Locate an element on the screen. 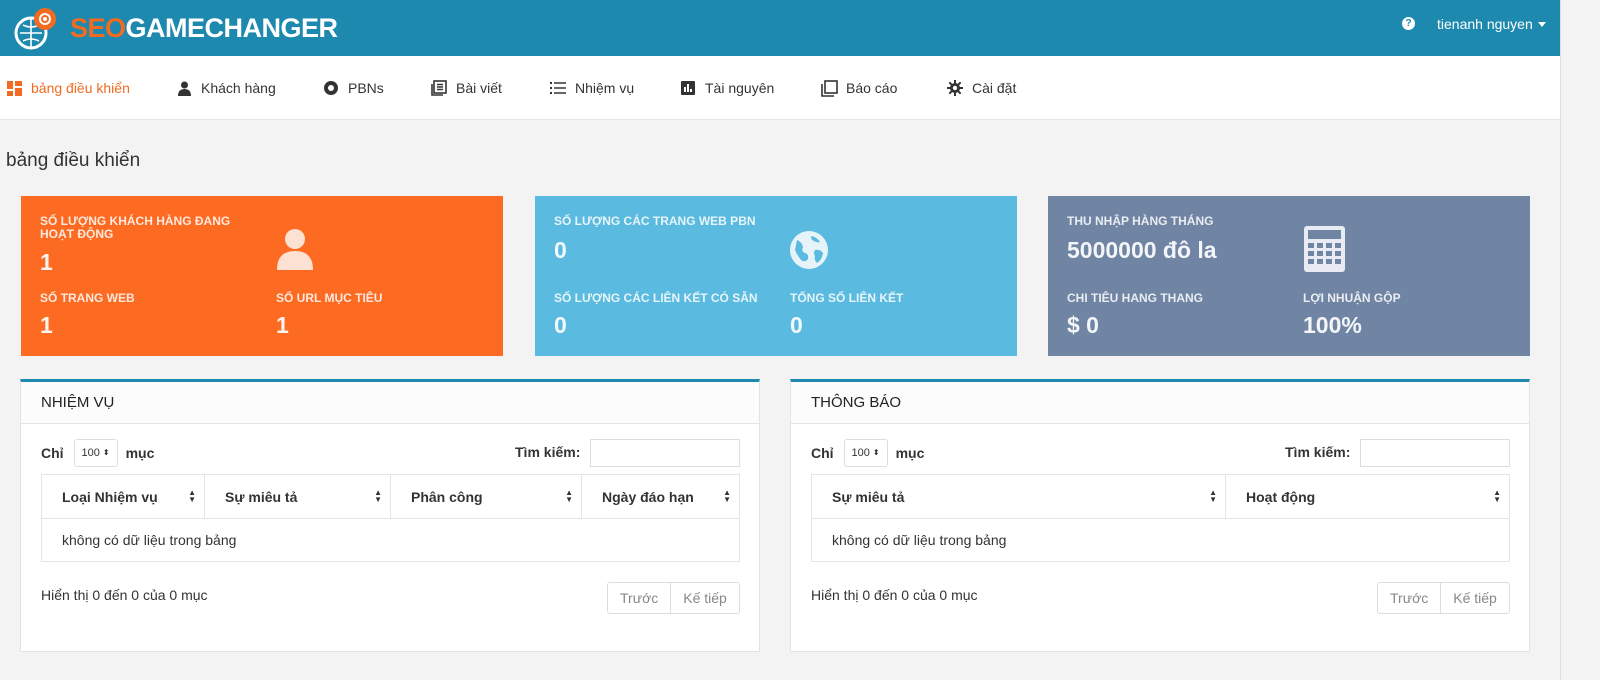 This screenshot has height=680, width=1600. column-header-task-type: Loại Nhiệm vụ ▲ ▼ is located at coordinates (123, 496).